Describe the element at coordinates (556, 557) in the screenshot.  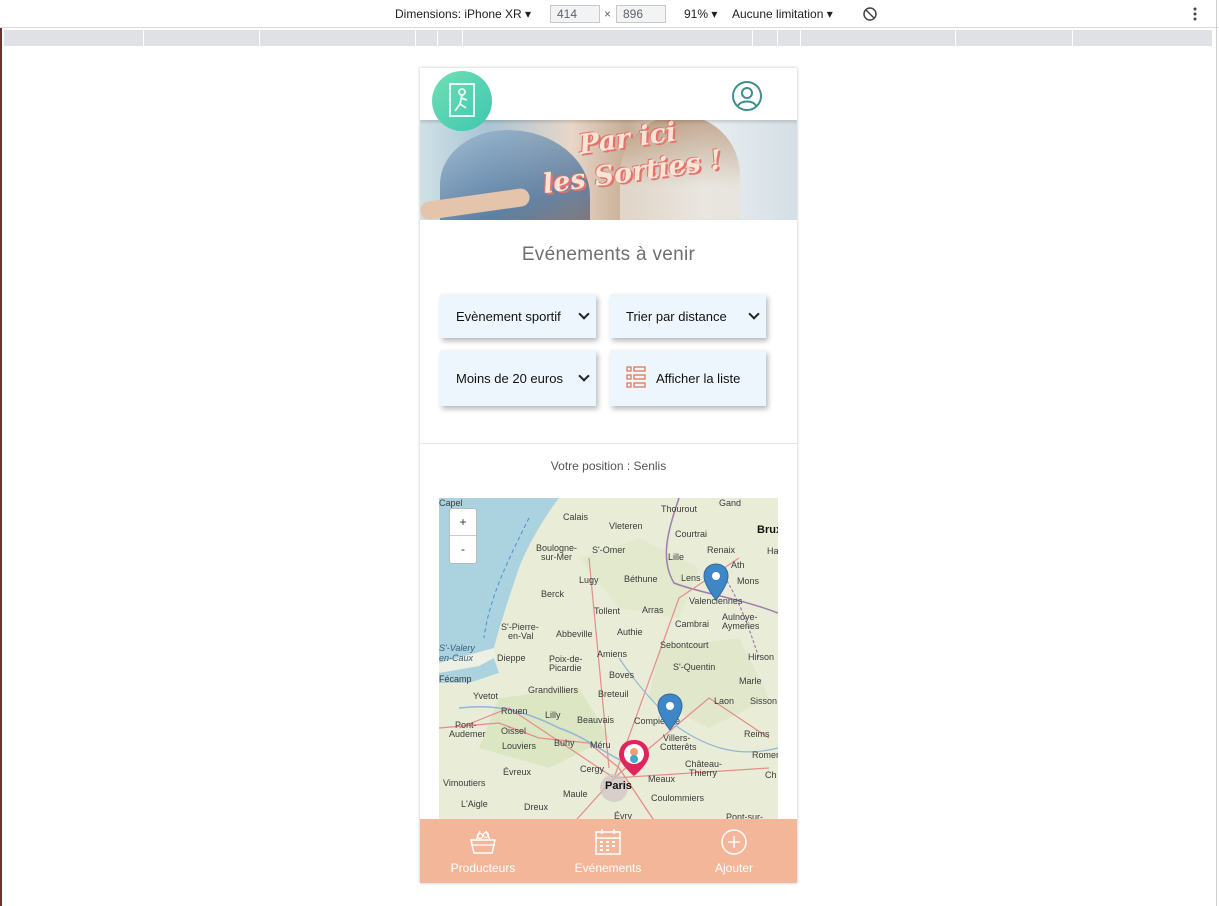
I see `map-city-label: sur-Mer` at that location.